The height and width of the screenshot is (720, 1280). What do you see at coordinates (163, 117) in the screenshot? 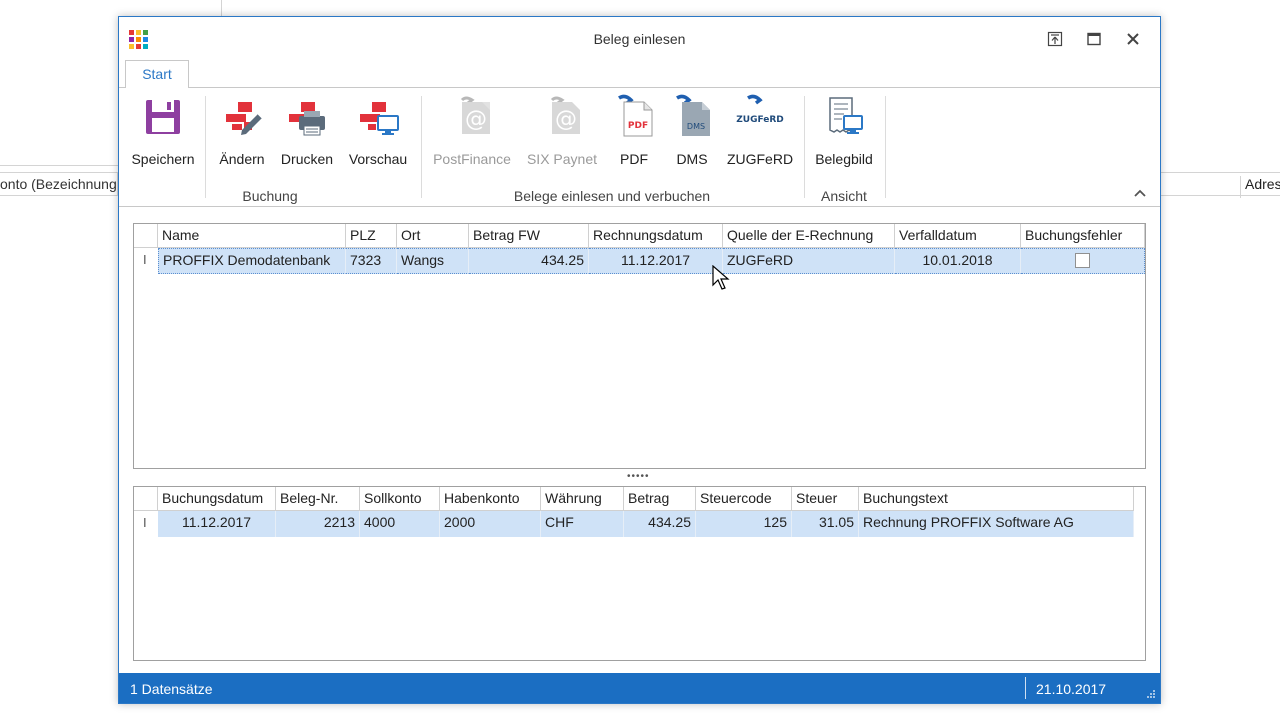
I see `floppy-disk-icon` at bounding box center [163, 117].